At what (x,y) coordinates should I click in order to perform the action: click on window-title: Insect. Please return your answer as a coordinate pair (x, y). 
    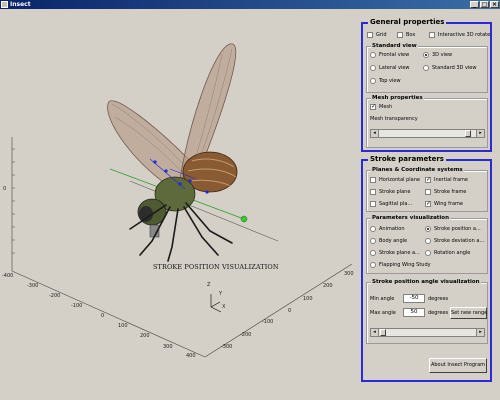
    Looking at the image, I should click on (20, 4).